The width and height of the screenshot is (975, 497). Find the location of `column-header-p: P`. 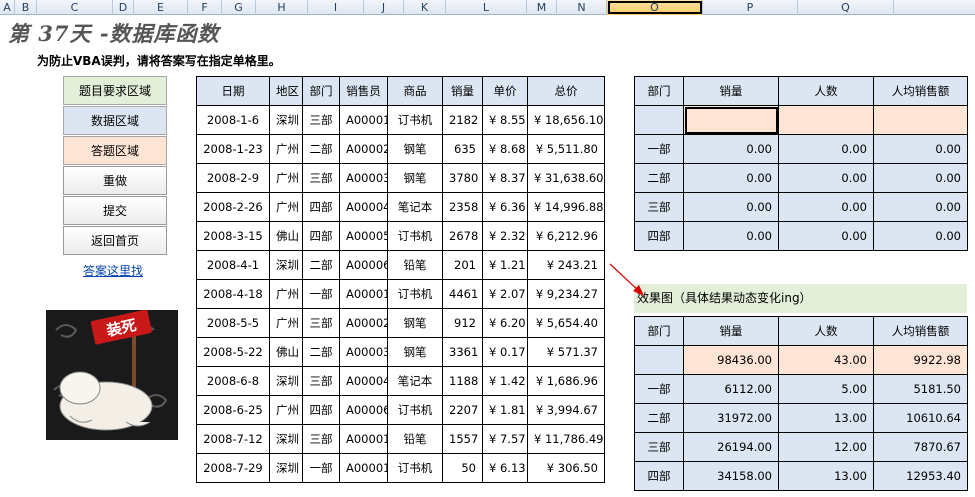

column-header-p: P is located at coordinates (750, 7).